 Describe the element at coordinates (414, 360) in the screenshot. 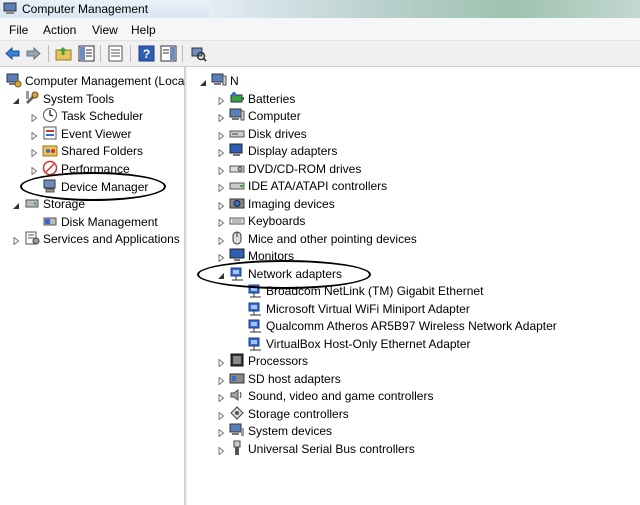

I see `tree-item-processors: Processors` at that location.